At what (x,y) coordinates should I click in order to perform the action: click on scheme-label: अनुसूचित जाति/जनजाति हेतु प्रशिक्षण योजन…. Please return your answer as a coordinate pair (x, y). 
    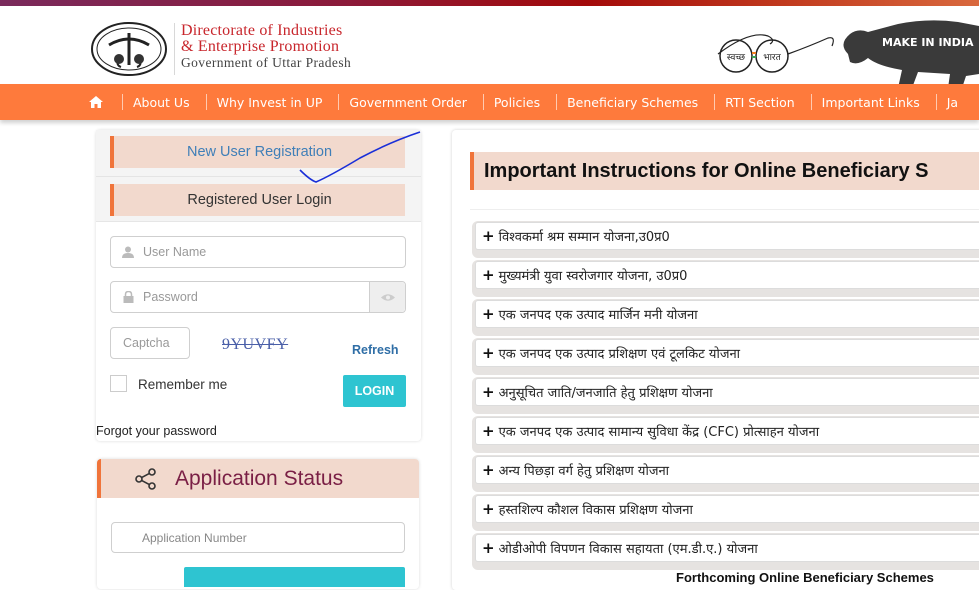
    Looking at the image, I should click on (605, 393).